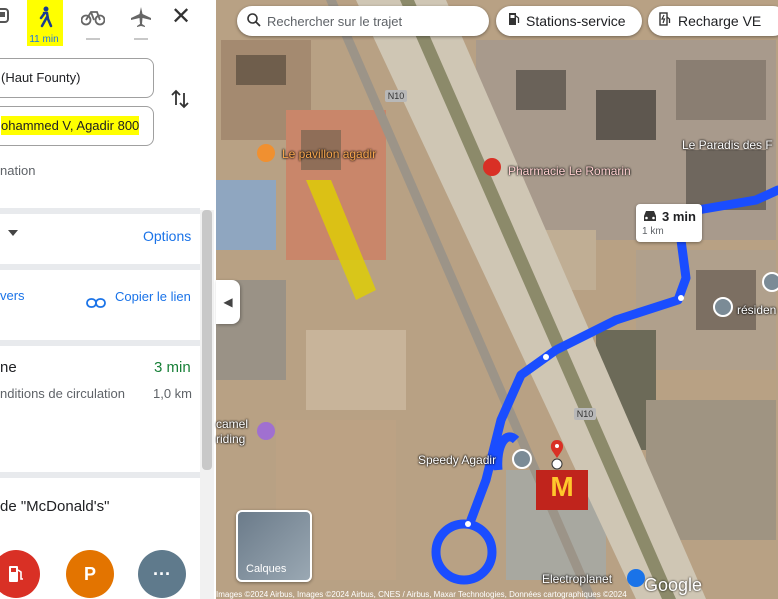 This screenshot has height=599, width=778. Describe the element at coordinates (207, 340) in the screenshot. I see `scrollbar-thumb` at that location.